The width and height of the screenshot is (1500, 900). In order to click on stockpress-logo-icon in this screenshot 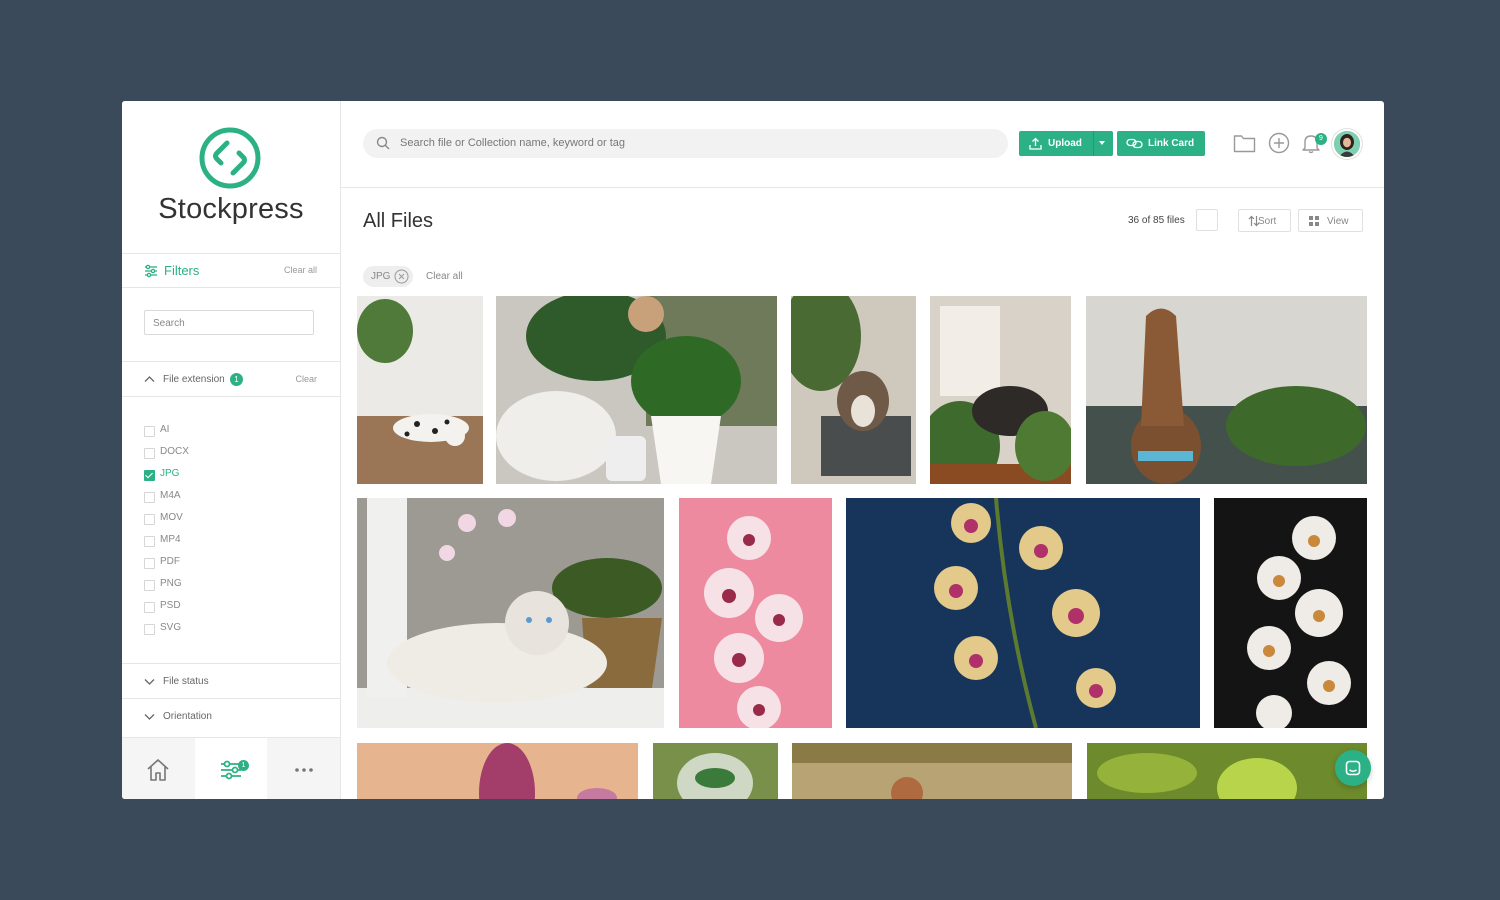, I will do `click(230, 158)`.